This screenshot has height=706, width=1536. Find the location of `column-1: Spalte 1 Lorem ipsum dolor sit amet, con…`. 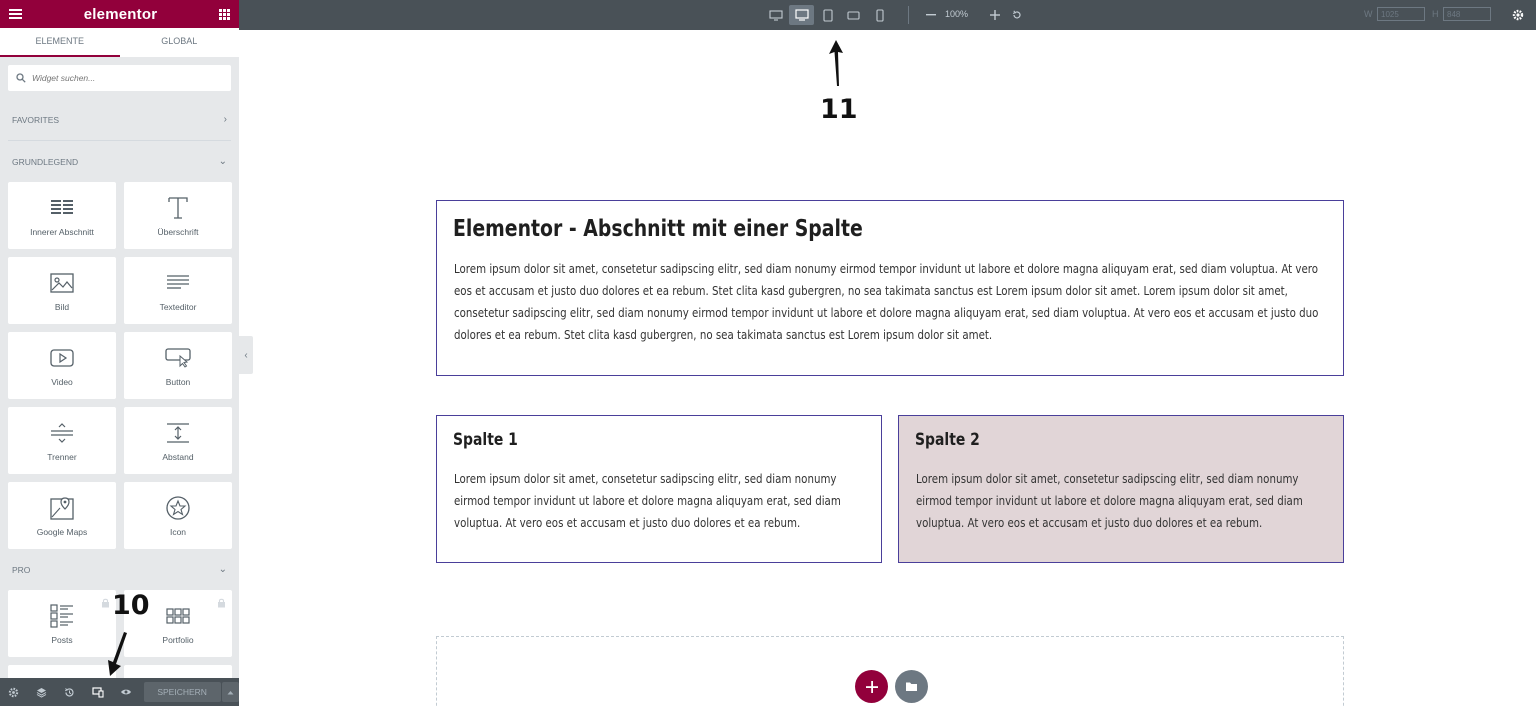

column-1: Spalte 1 Lorem ipsum dolor sit amet, con… is located at coordinates (659, 489).